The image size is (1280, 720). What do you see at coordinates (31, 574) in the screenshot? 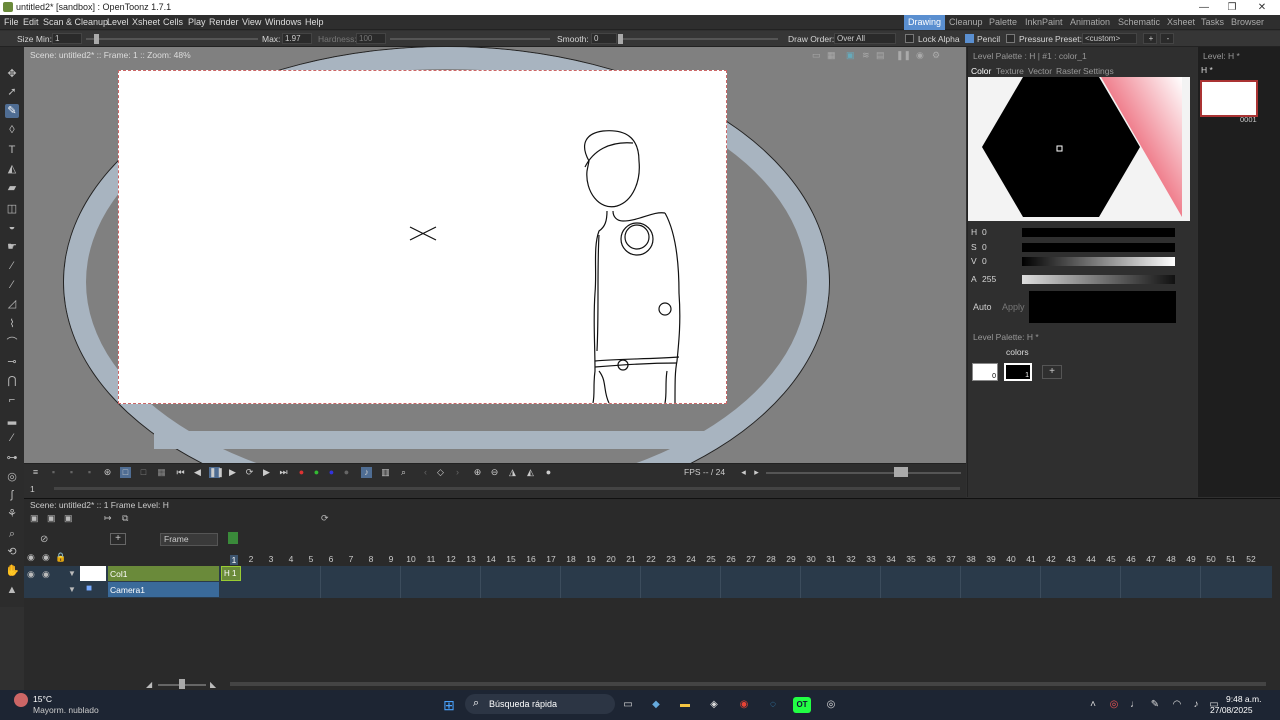
I see `col1-preview-icon: ◉` at bounding box center [31, 574].